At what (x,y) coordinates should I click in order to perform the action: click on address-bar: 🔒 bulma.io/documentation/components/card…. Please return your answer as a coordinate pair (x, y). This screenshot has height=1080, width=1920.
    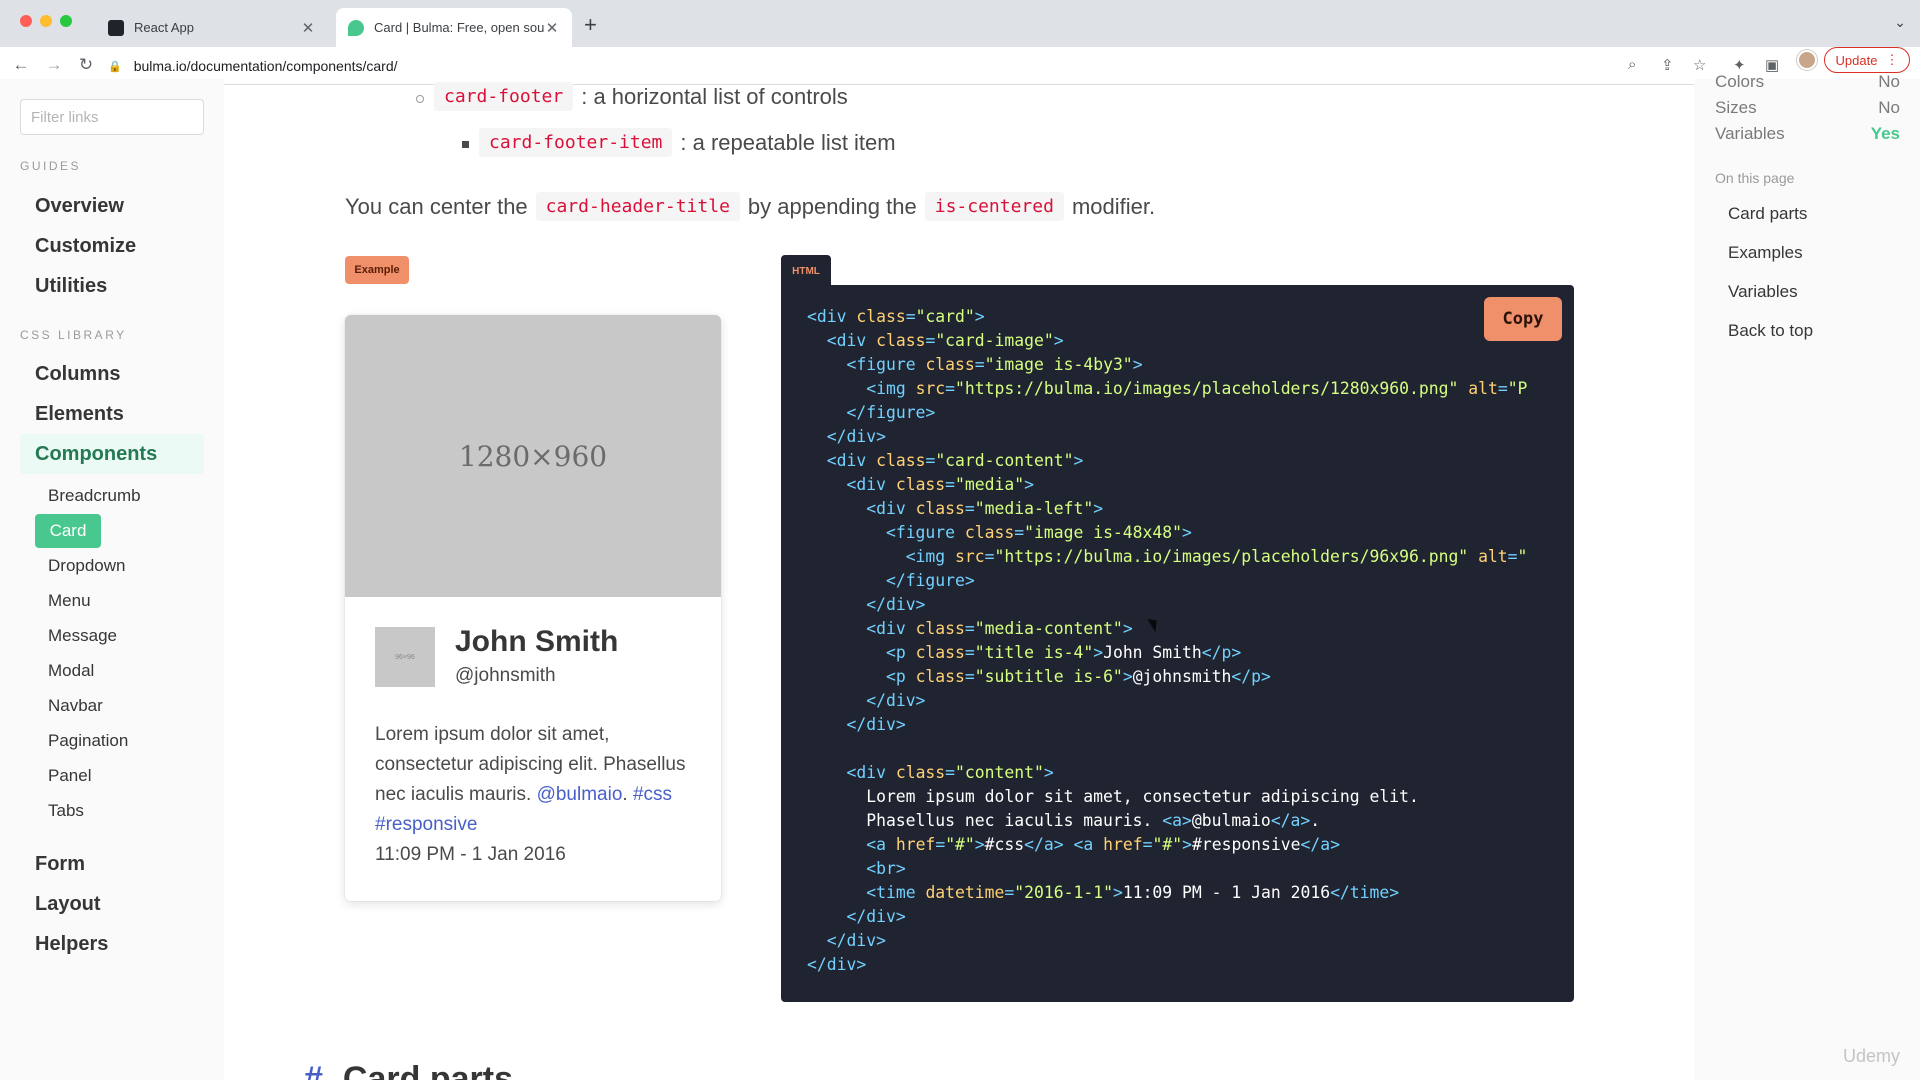
    Looking at the image, I should click on (888, 66).